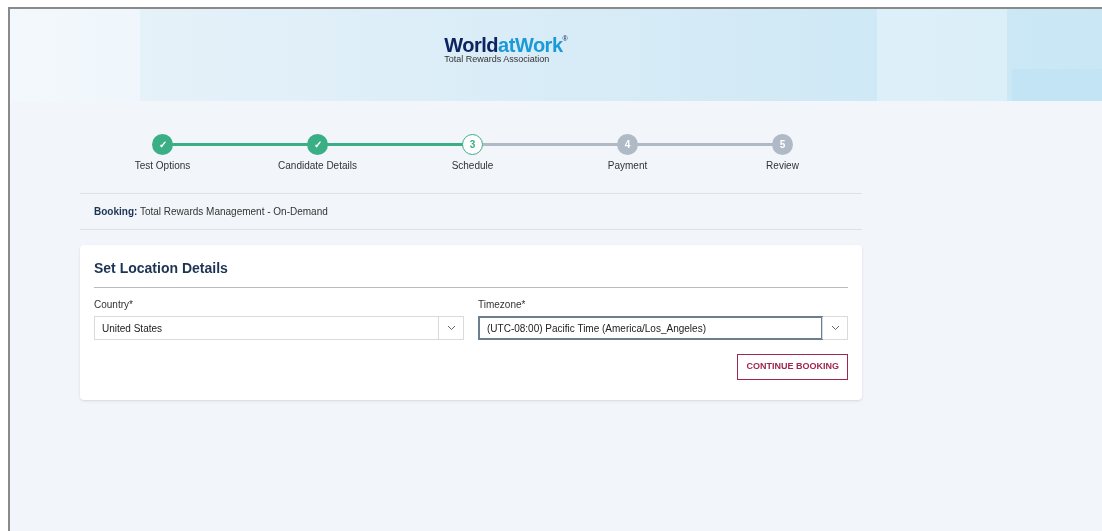 The image size is (1102, 531). Describe the element at coordinates (471, 45) in the screenshot. I see `logo-wordmark: World` at that location.